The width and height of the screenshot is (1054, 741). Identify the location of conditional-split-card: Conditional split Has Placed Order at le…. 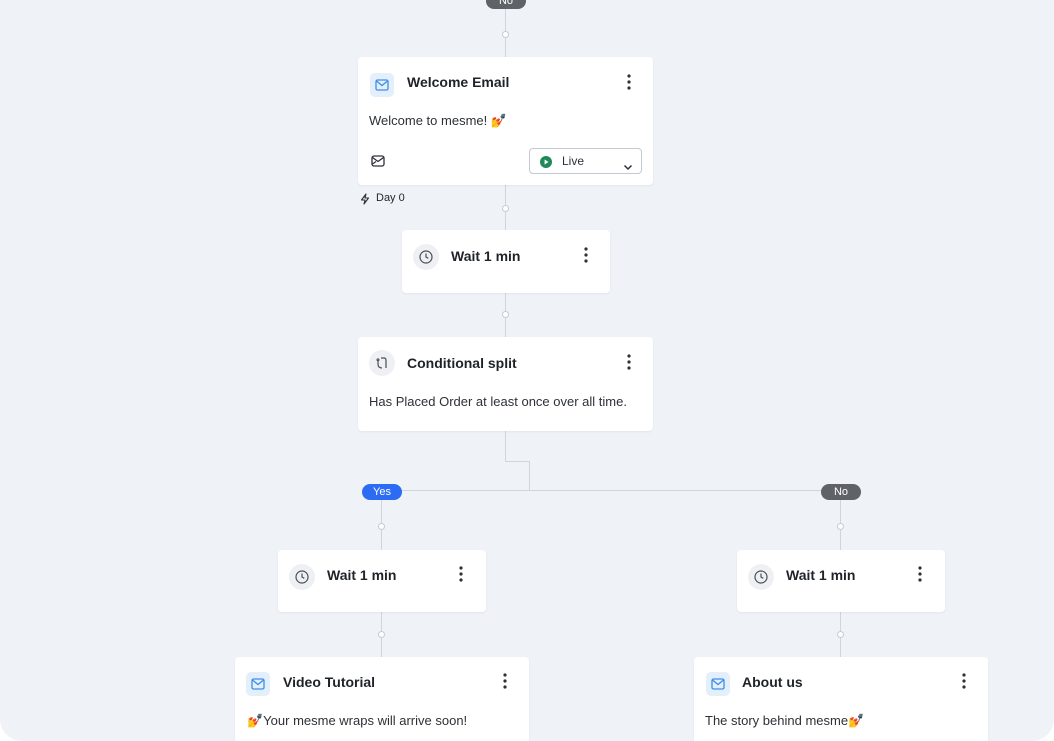
(505, 384).